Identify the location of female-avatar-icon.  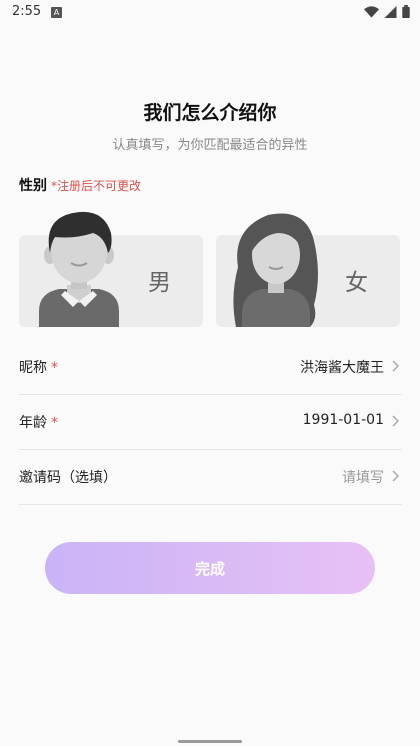
(275, 270).